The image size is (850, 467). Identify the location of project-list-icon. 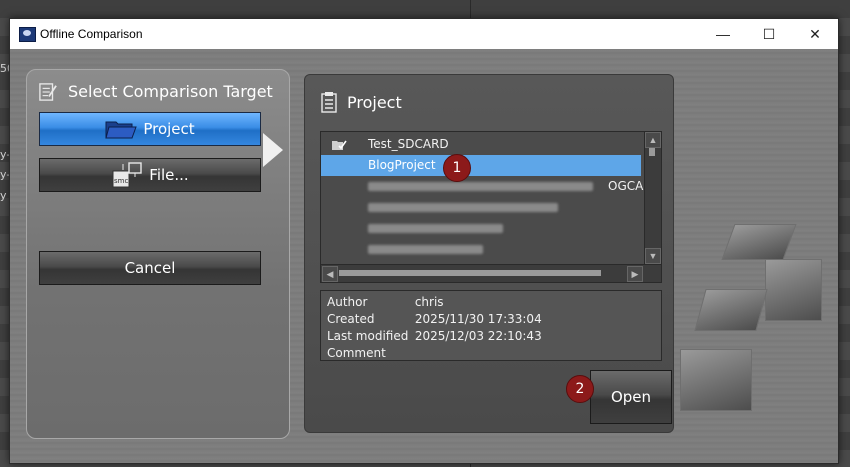
(329, 102).